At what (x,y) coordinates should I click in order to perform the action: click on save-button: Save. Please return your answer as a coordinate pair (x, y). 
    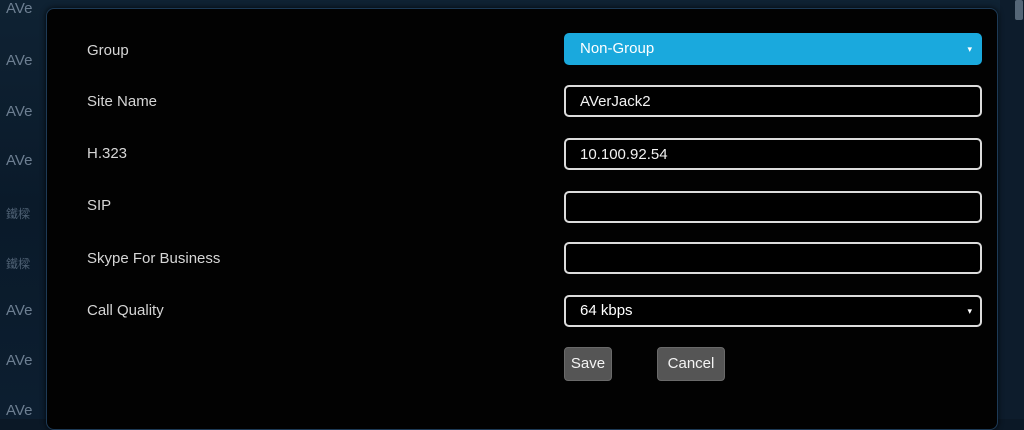
    Looking at the image, I should click on (588, 364).